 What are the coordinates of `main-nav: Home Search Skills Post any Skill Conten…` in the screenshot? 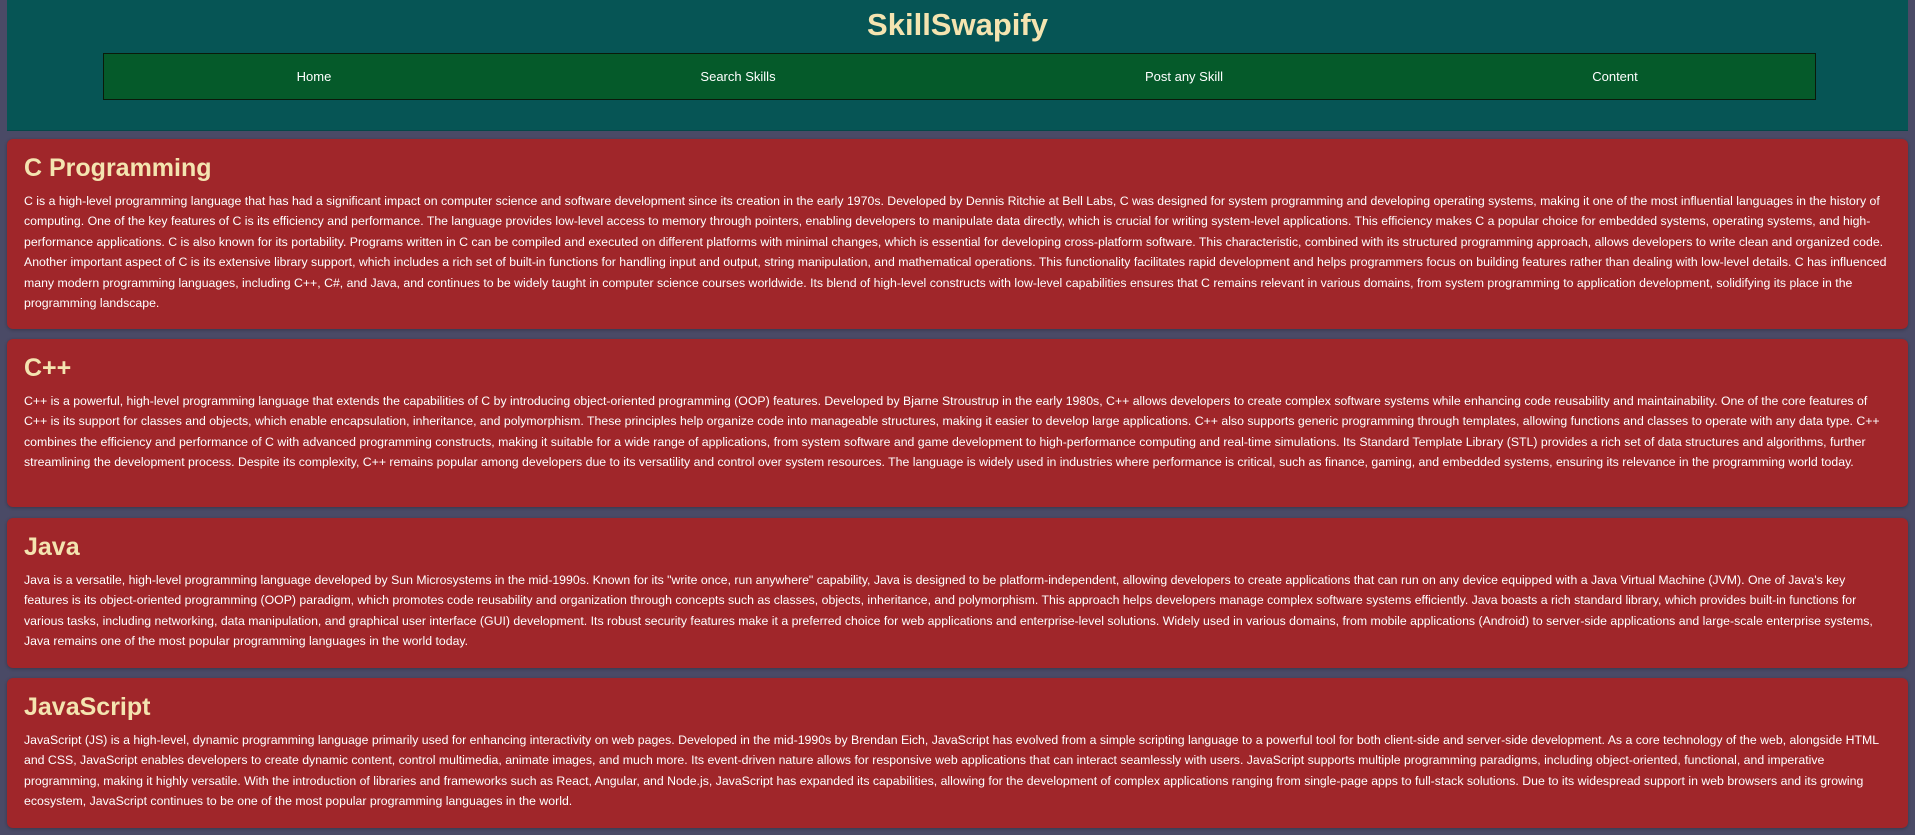 It's located at (959, 76).